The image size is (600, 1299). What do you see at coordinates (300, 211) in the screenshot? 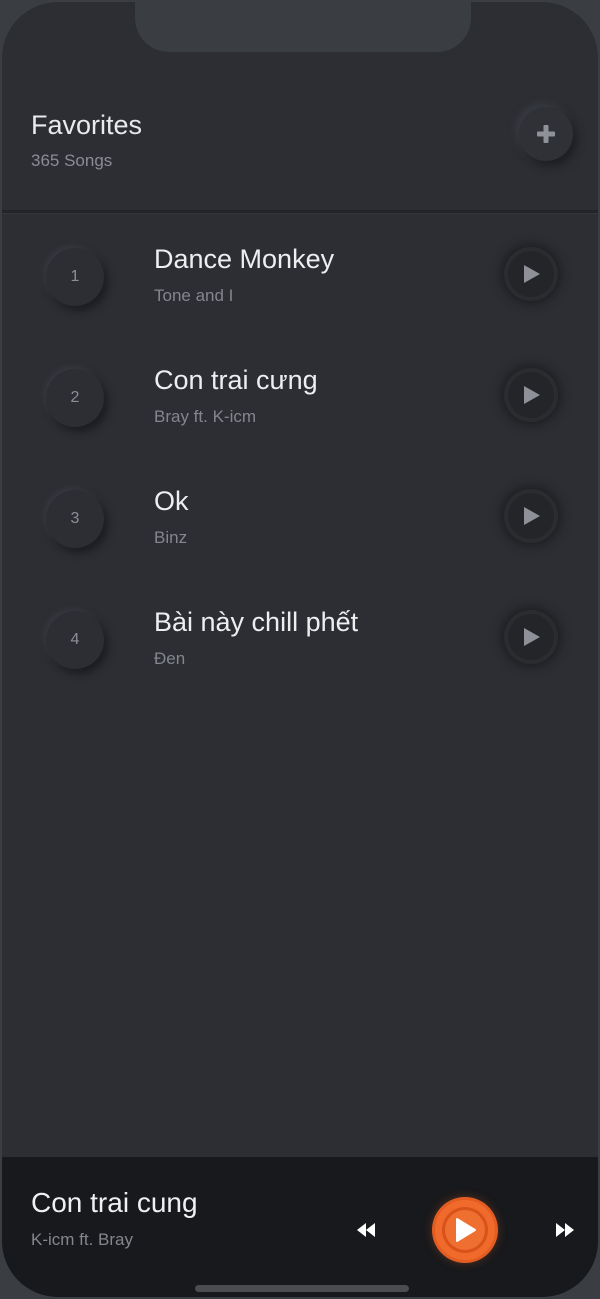
I see `header-divider` at bounding box center [300, 211].